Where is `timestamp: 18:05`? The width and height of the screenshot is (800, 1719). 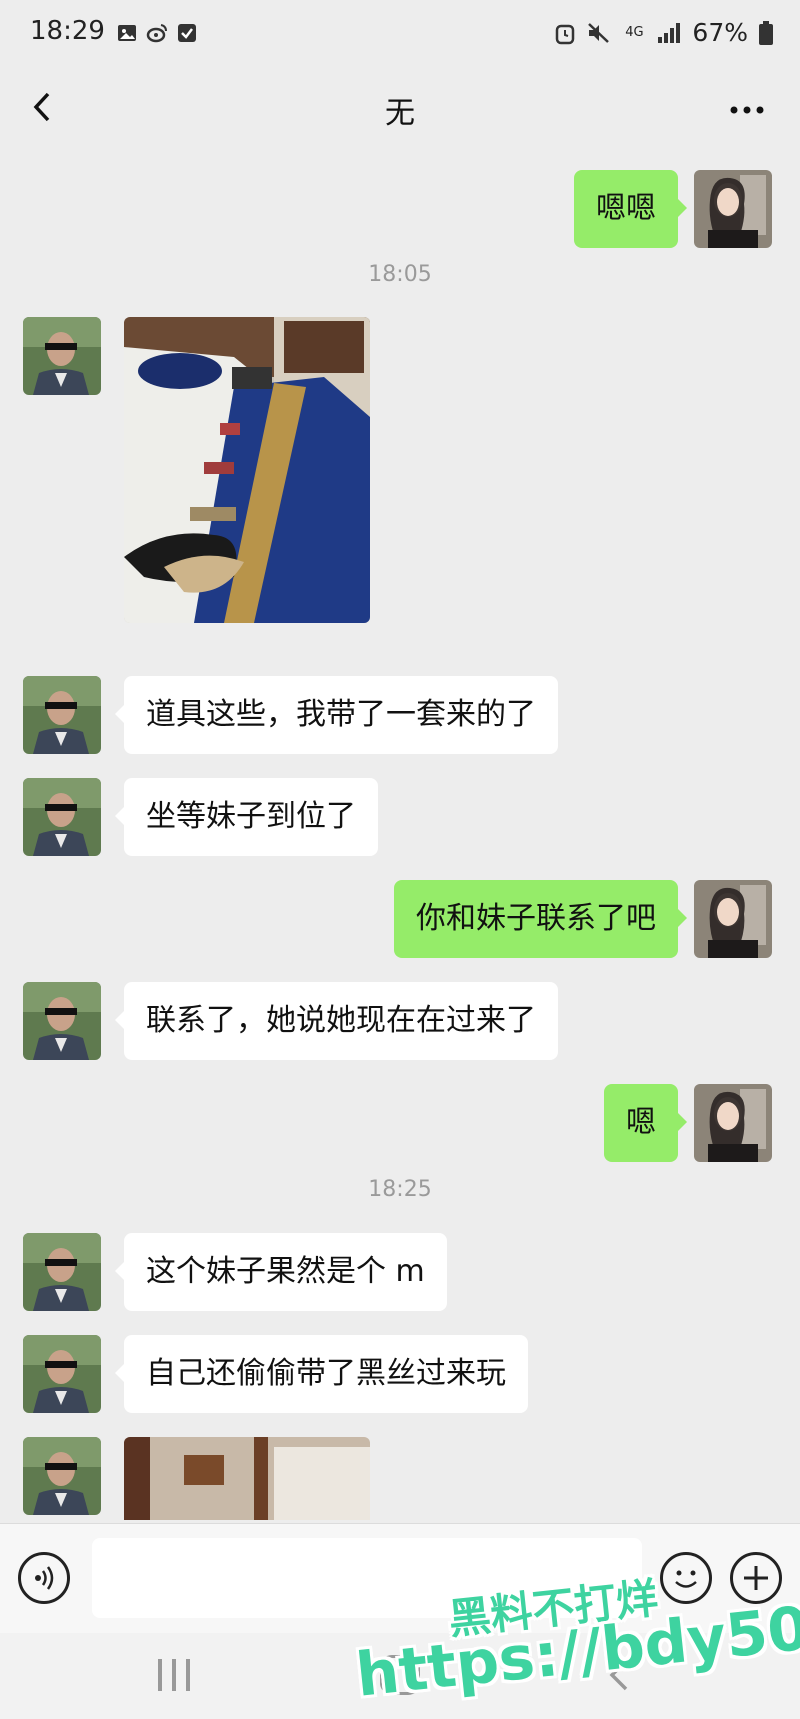 timestamp: 18:05 is located at coordinates (400, 274).